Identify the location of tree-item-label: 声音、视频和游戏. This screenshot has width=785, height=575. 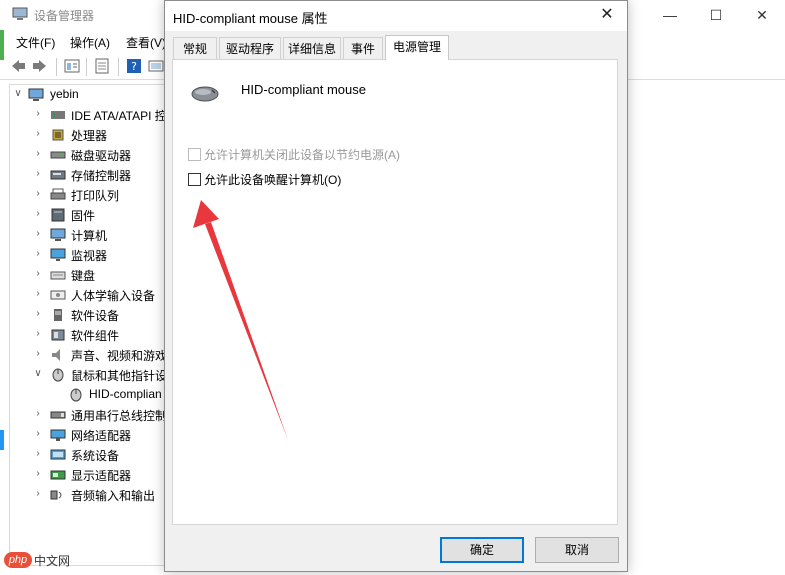
(119, 356).